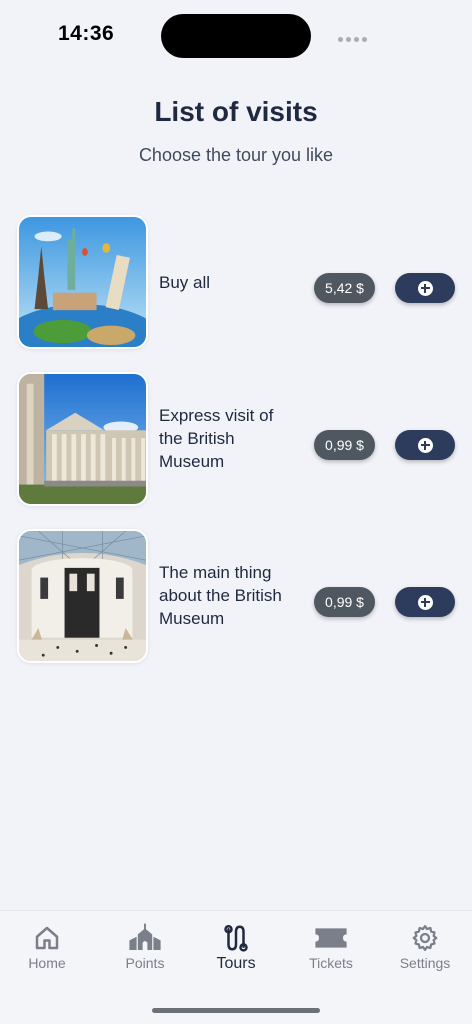  What do you see at coordinates (47, 938) in the screenshot?
I see `home-icon` at bounding box center [47, 938].